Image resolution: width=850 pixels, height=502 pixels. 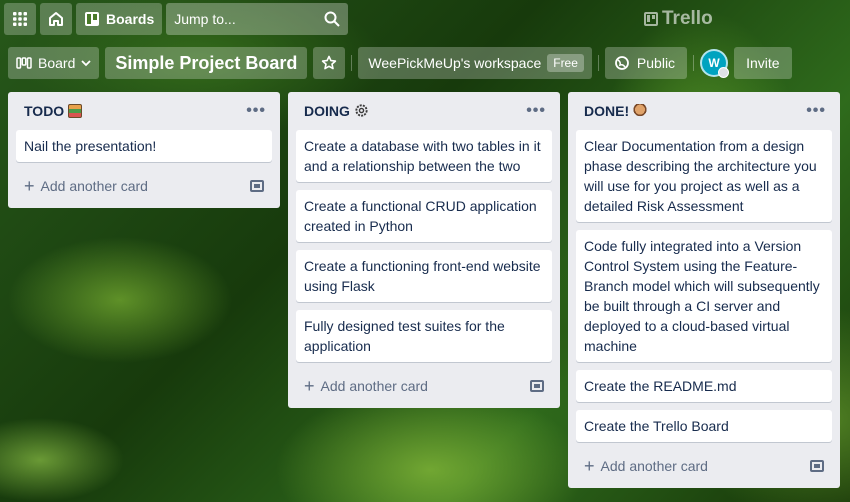 I want to click on member-avatar: W, so click(x=715, y=63).